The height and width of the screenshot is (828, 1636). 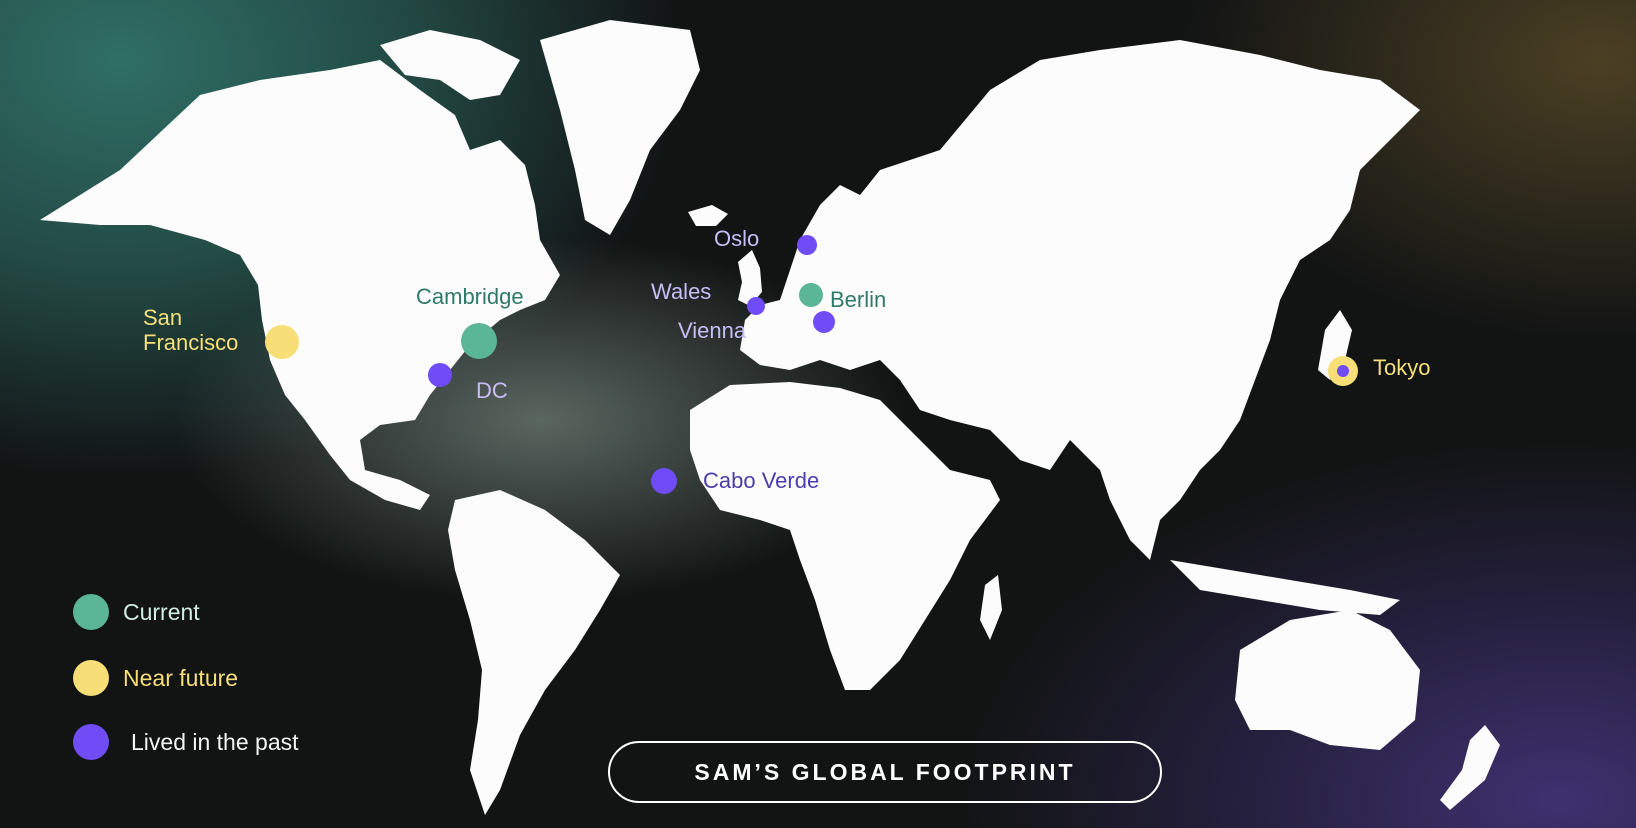 What do you see at coordinates (91, 678) in the screenshot?
I see `legend-dot-near-future` at bounding box center [91, 678].